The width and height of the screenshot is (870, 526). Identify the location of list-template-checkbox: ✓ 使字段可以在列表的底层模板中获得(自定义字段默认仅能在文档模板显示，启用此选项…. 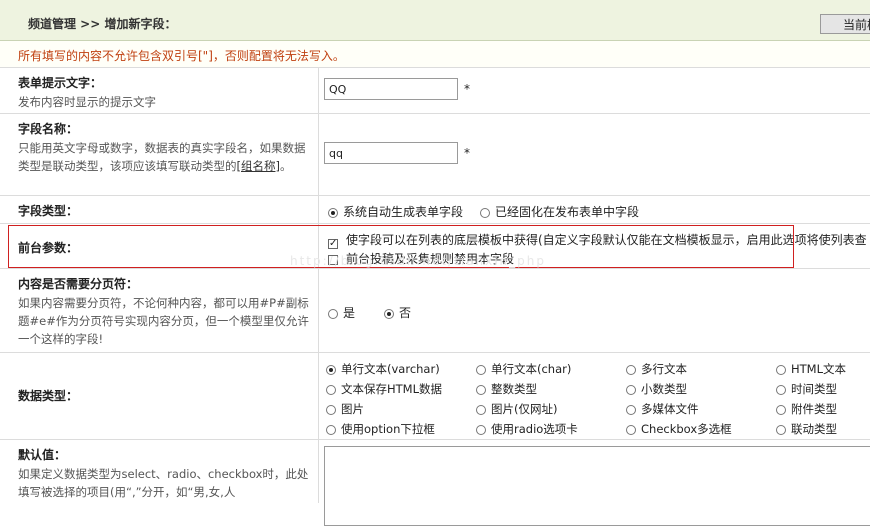
(597, 240).